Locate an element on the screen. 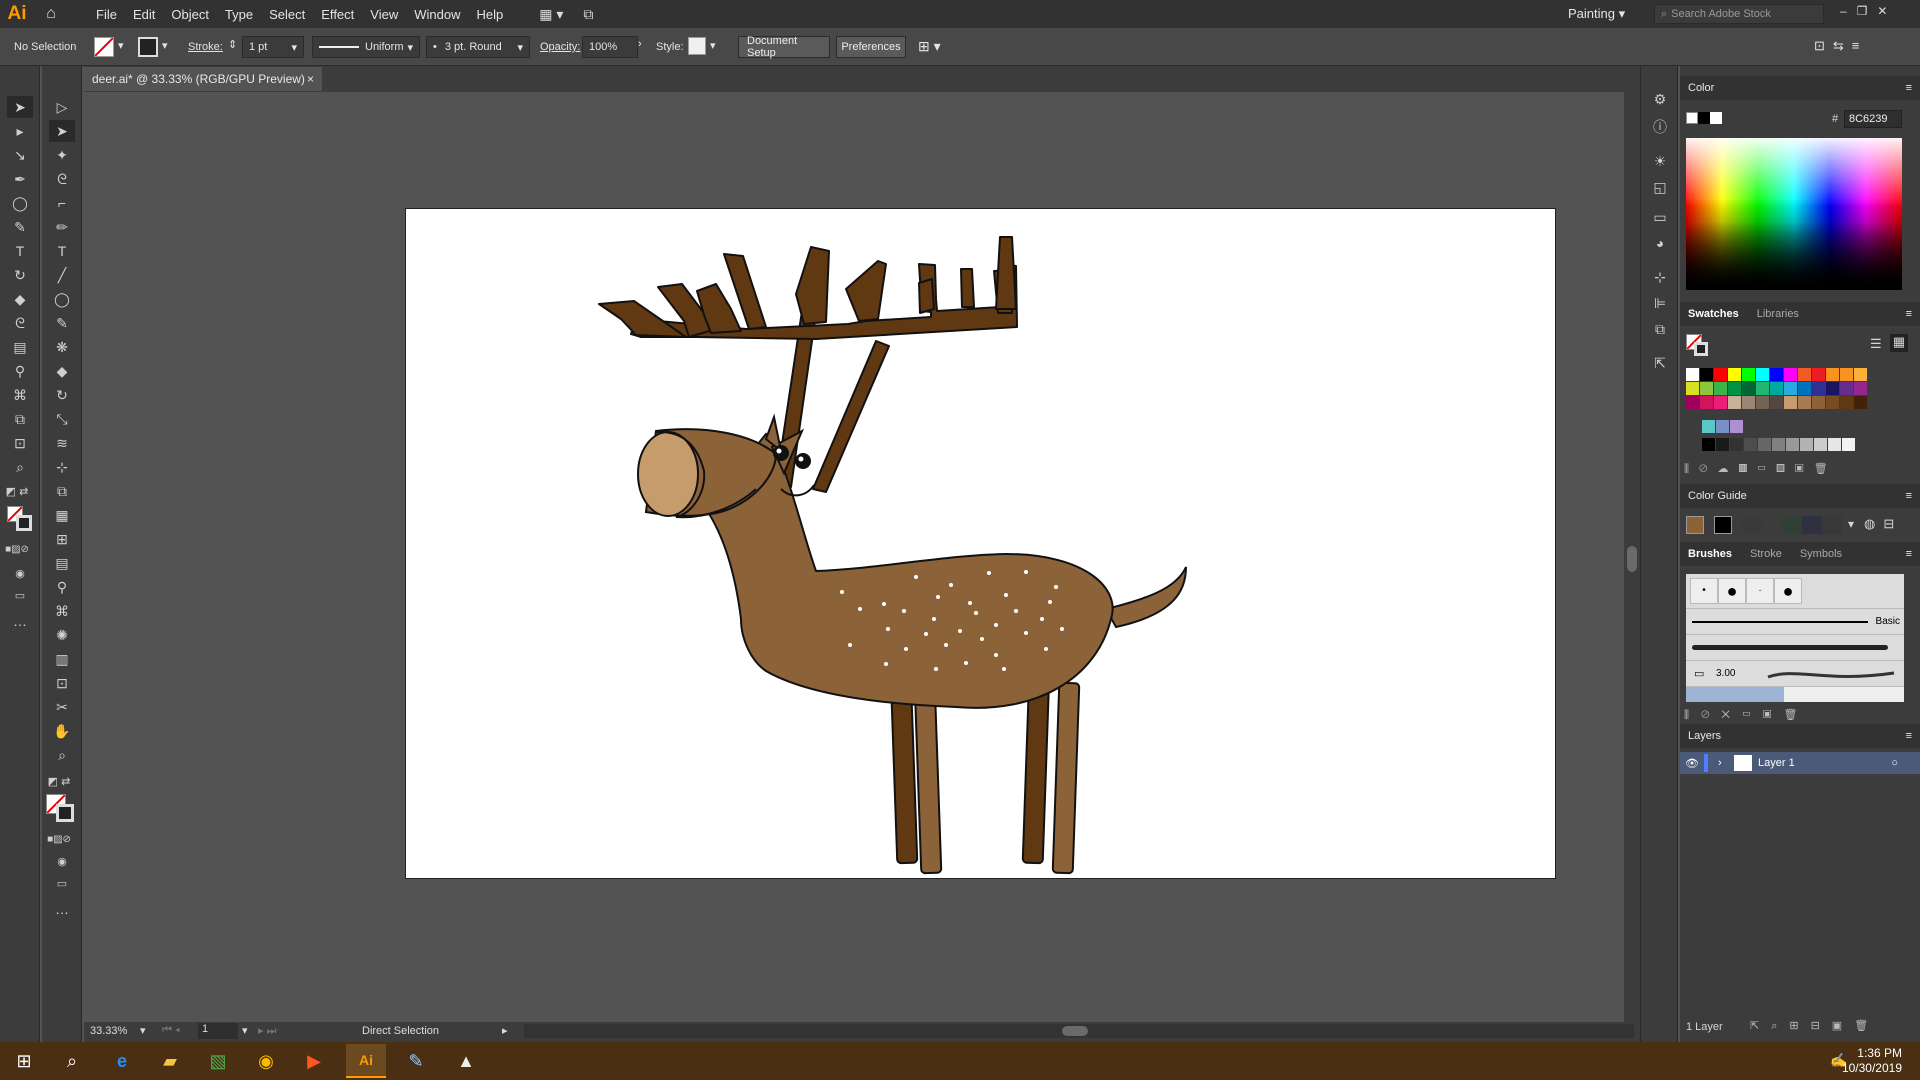 The height and width of the screenshot is (1080, 1920). color-mode-alt-icons: ■▨⊘ is located at coordinates (59, 839).